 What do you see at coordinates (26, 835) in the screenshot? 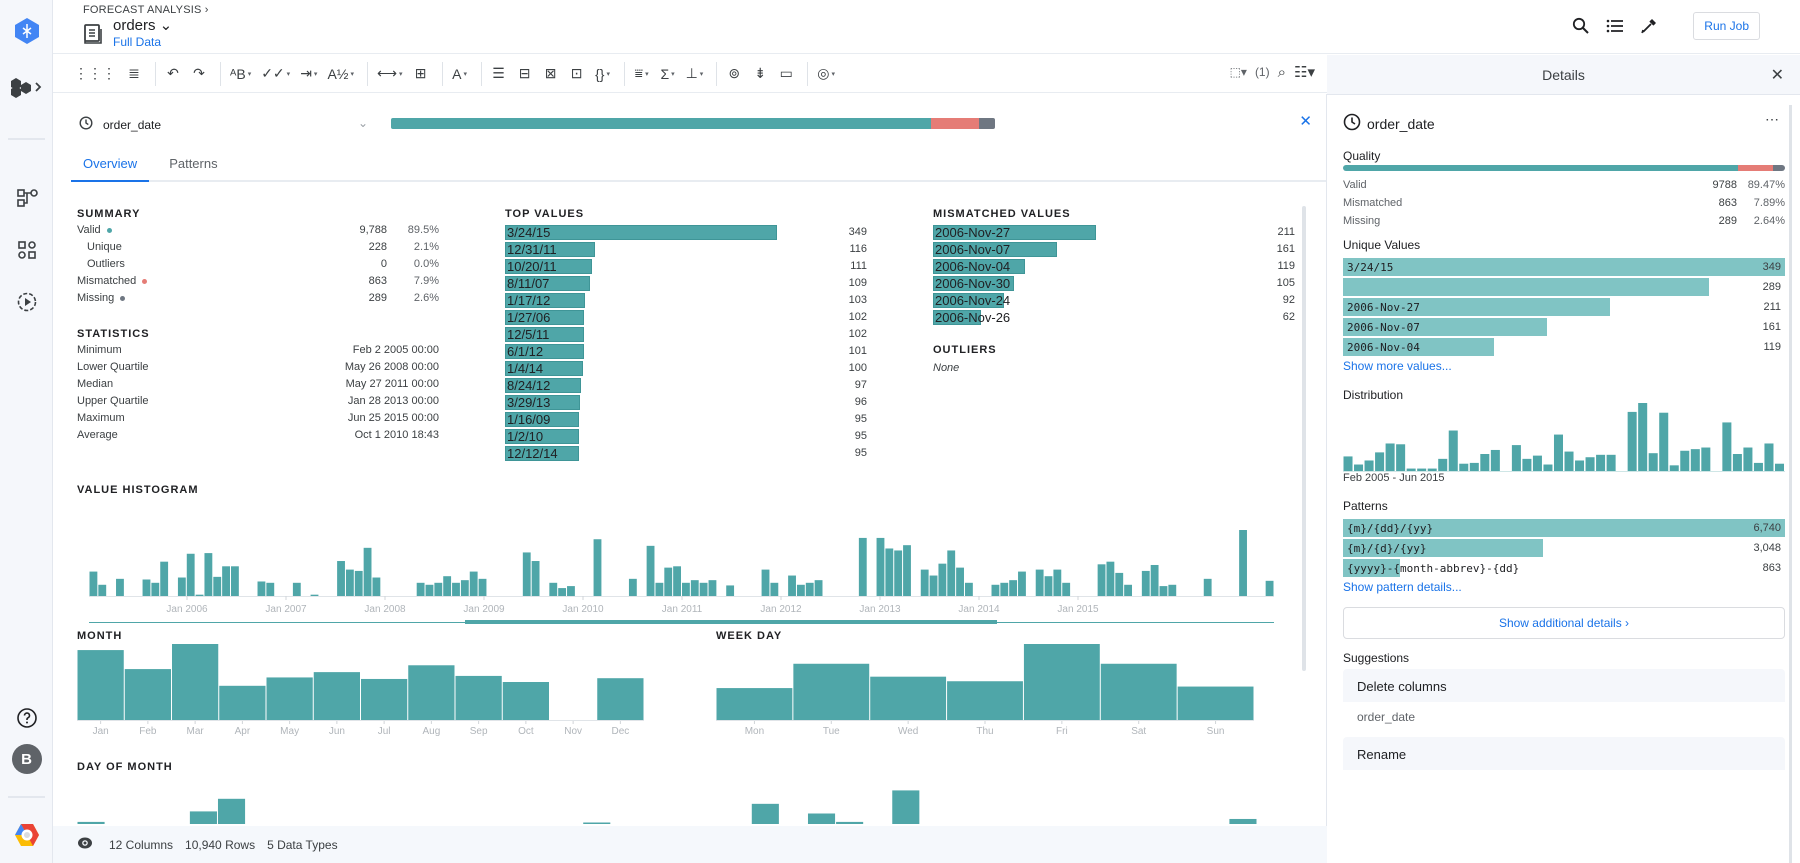
I see `gcp-logo-icon` at bounding box center [26, 835].